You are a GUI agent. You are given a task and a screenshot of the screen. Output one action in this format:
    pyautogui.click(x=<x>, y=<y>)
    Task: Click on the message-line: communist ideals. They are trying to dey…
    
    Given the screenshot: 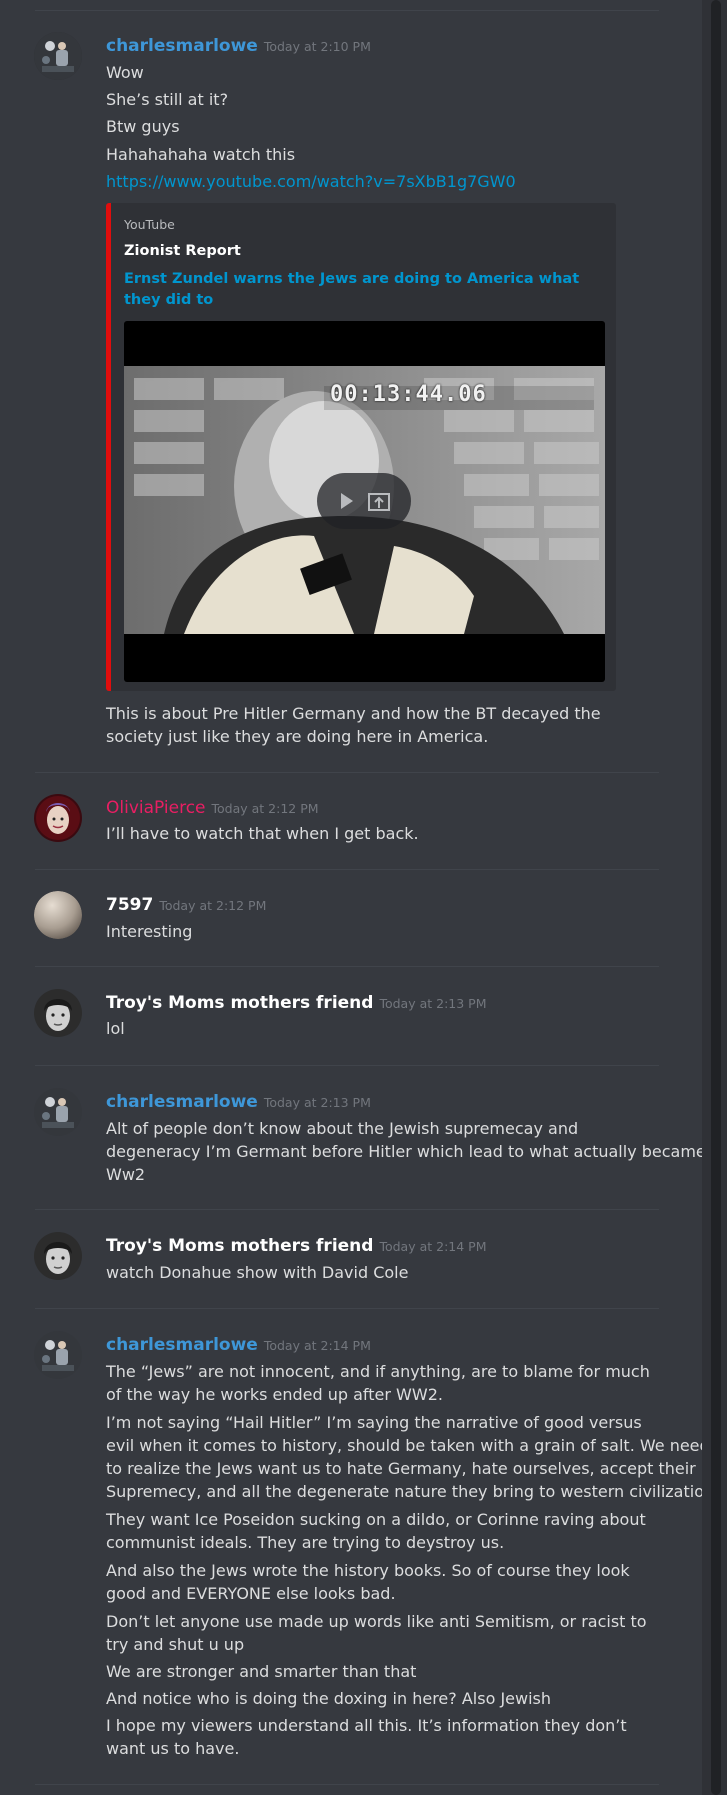 What is the action you would take?
    pyautogui.click(x=305, y=1542)
    